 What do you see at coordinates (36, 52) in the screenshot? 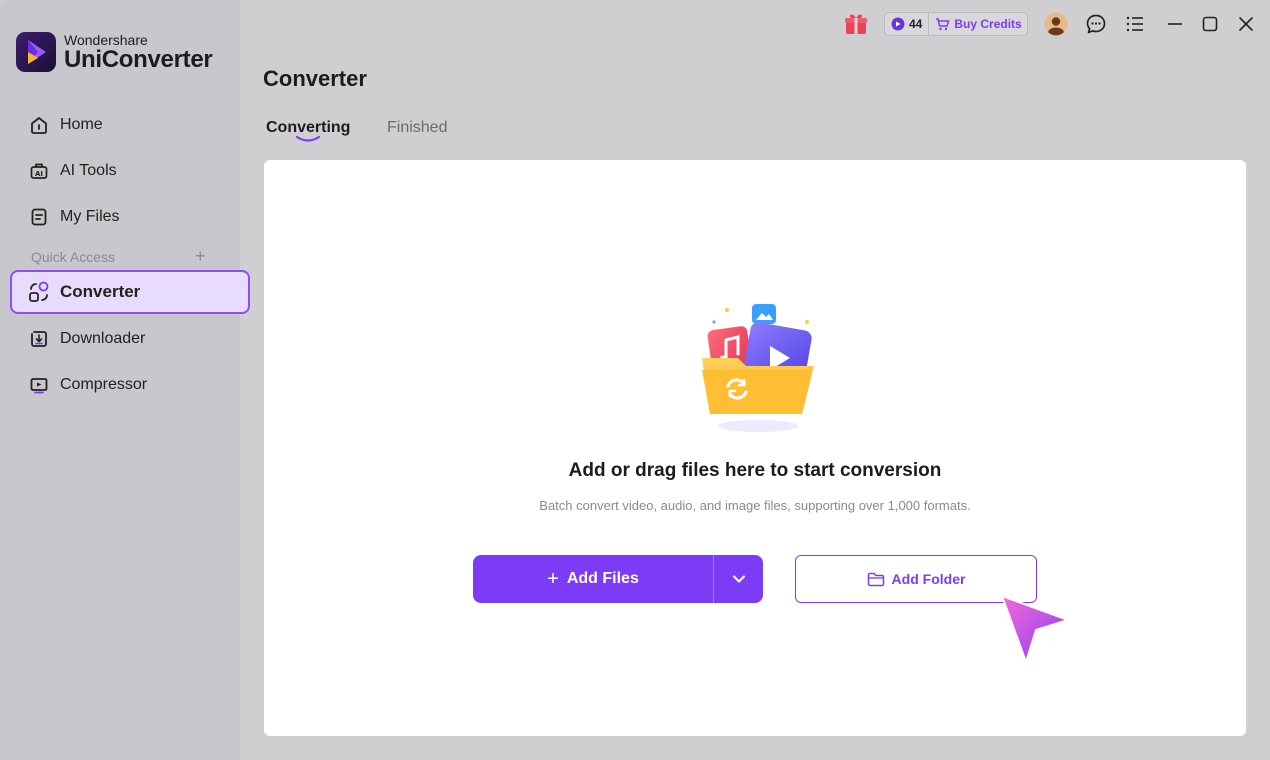
I see `uniconverter-logo-icon` at bounding box center [36, 52].